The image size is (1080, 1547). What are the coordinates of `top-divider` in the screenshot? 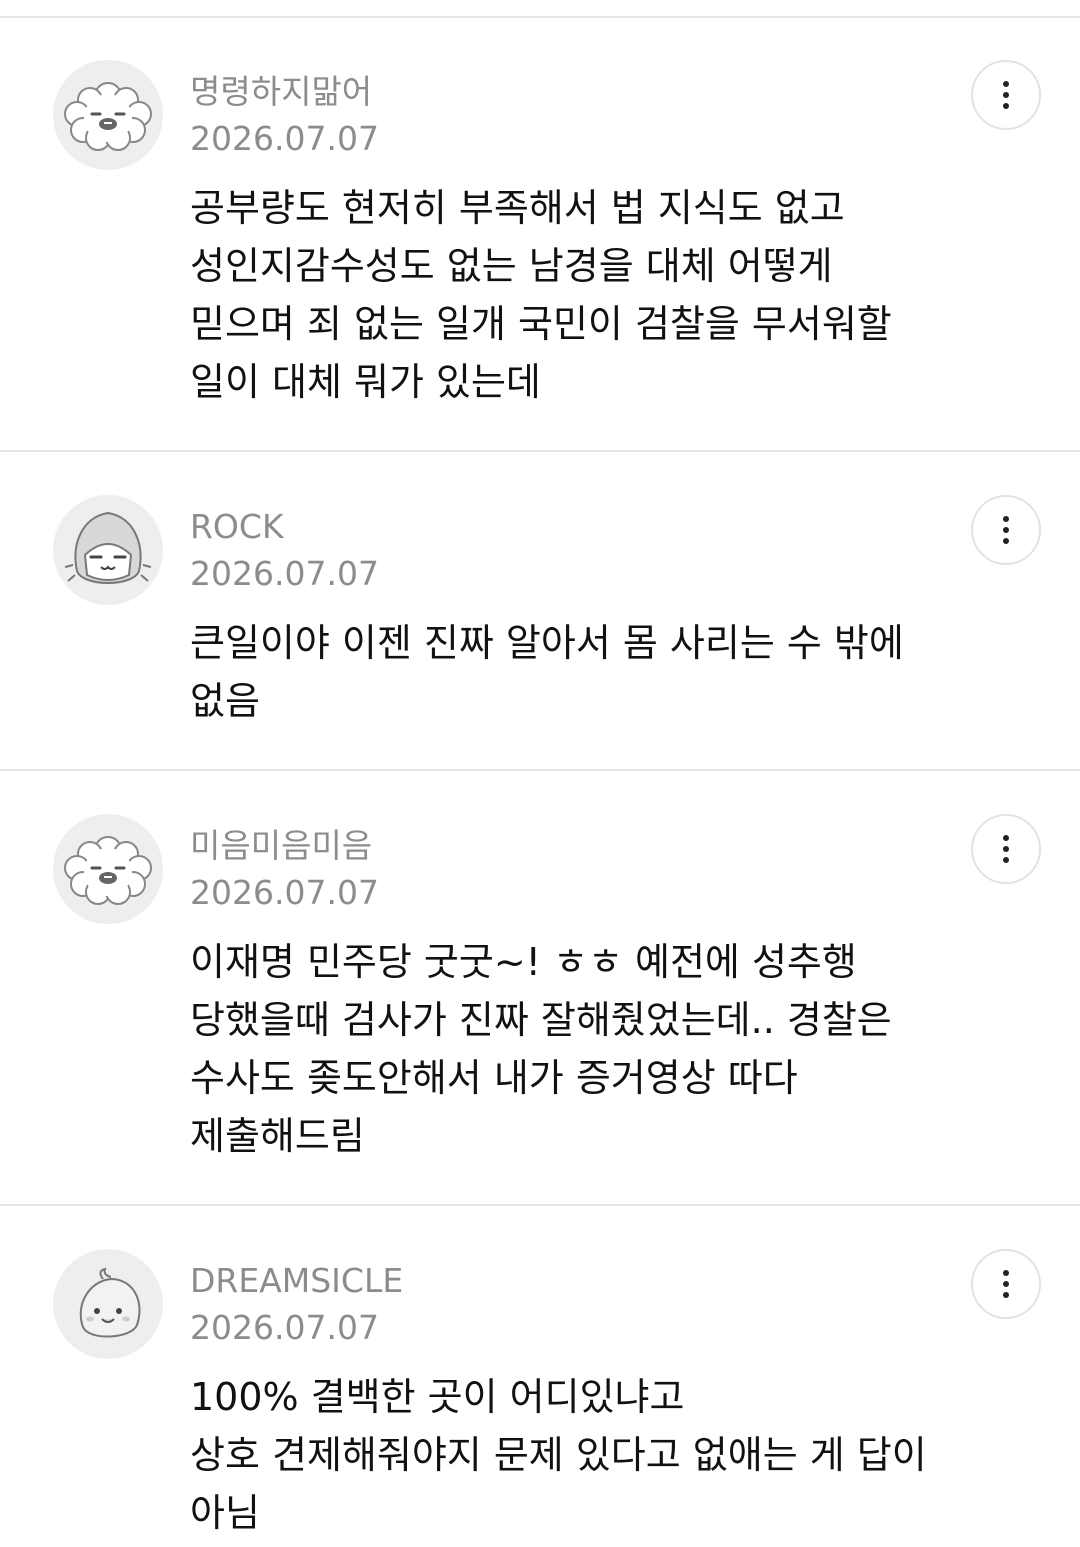 It's located at (540, 17).